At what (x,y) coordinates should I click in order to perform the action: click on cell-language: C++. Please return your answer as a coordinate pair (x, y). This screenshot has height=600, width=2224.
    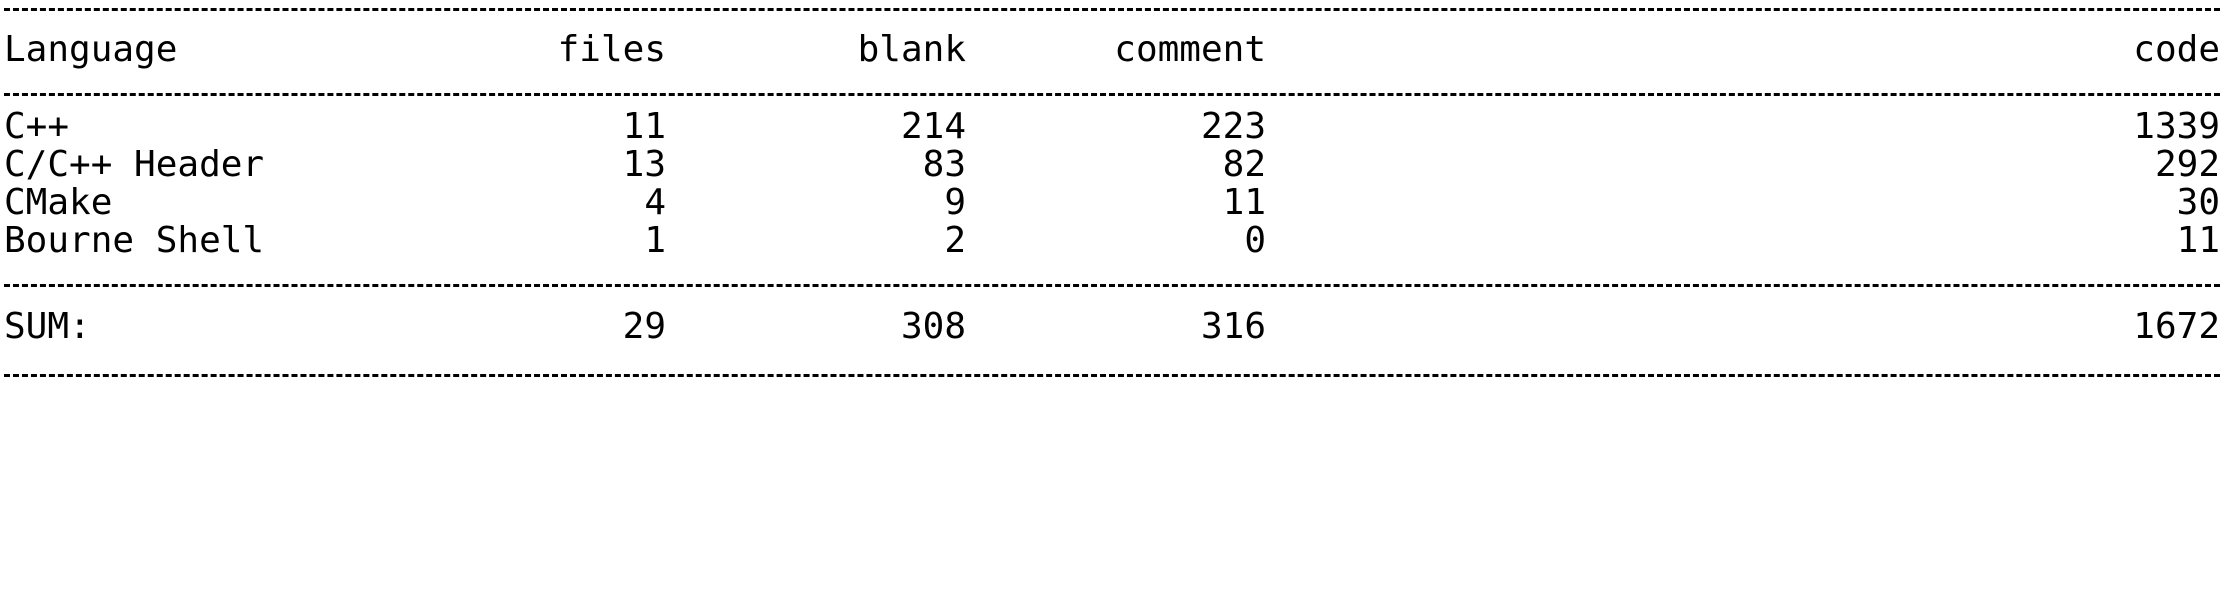
    Looking at the image, I should click on (37, 126).